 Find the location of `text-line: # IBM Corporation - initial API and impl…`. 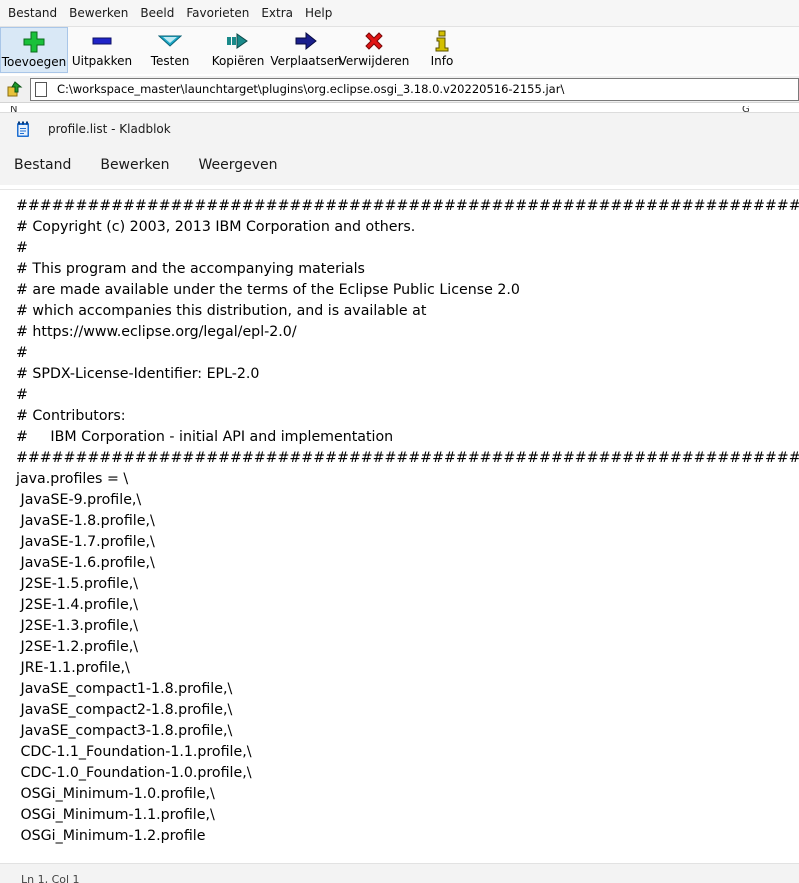

text-line: # IBM Corporation - initial API and impl… is located at coordinates (205, 437).